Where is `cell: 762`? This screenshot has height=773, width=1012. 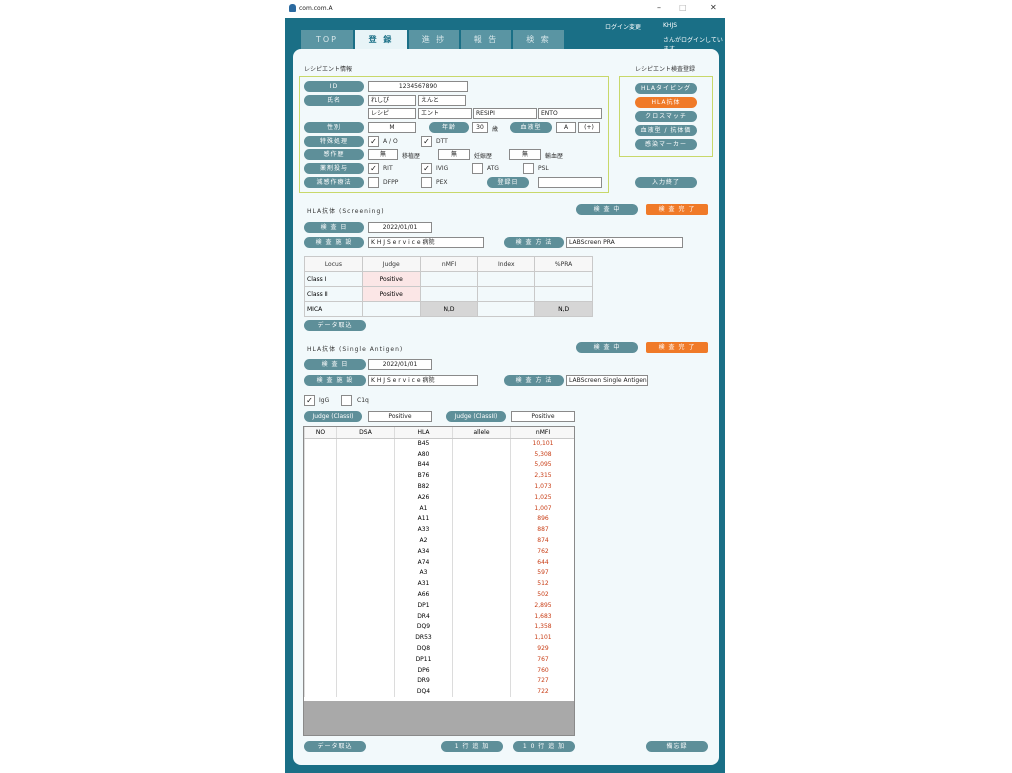 cell: 762 is located at coordinates (542, 551).